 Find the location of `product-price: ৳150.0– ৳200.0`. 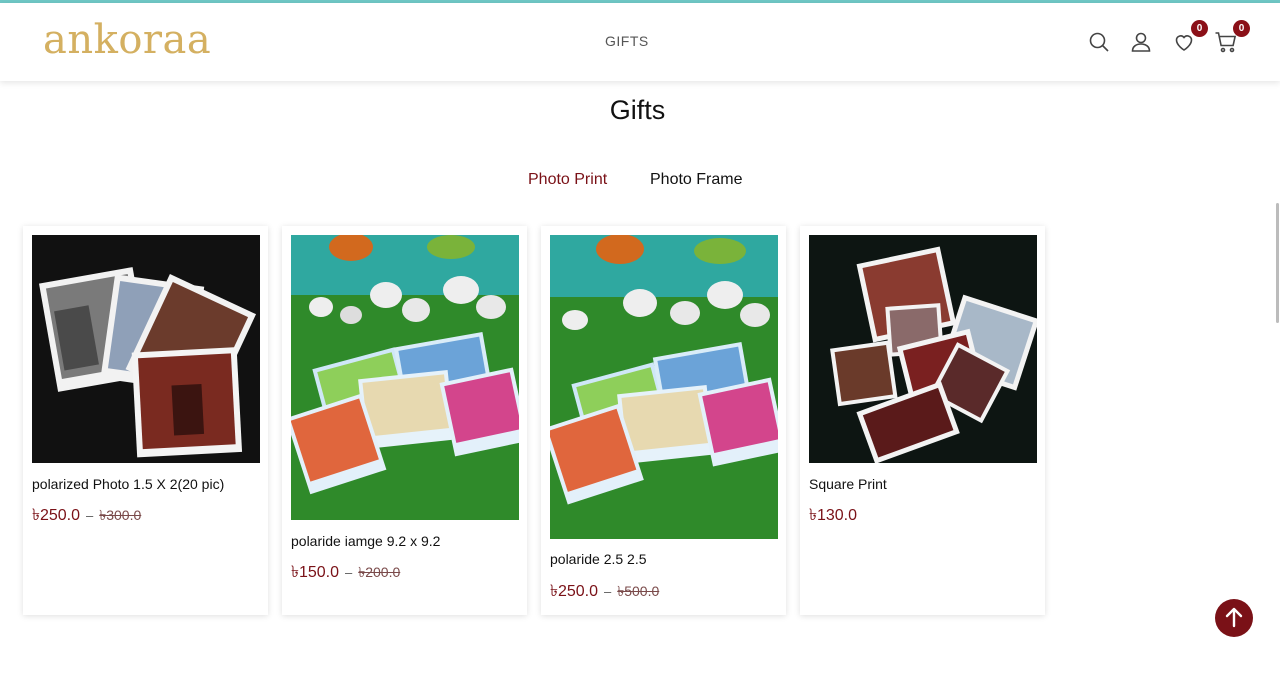

product-price: ৳150.0– ৳200.0 is located at coordinates (345, 572).